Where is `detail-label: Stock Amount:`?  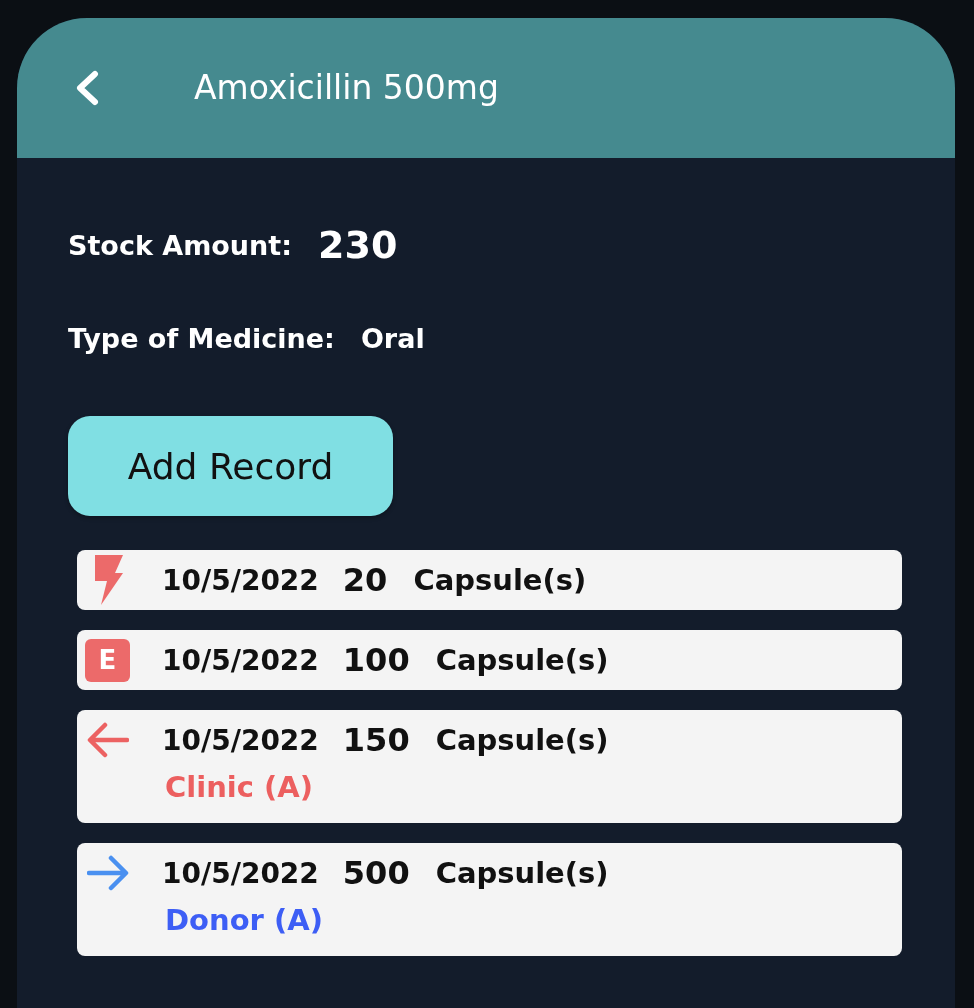
detail-label: Stock Amount: is located at coordinates (180, 245).